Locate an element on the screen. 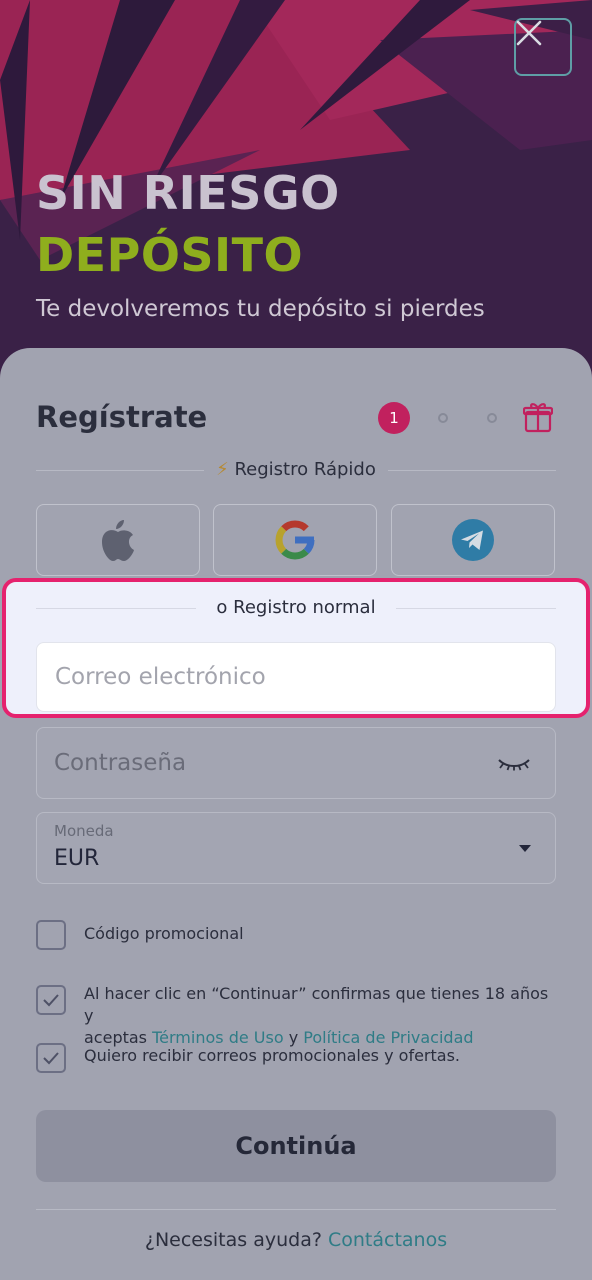  gift-icon is located at coordinates (538, 418).